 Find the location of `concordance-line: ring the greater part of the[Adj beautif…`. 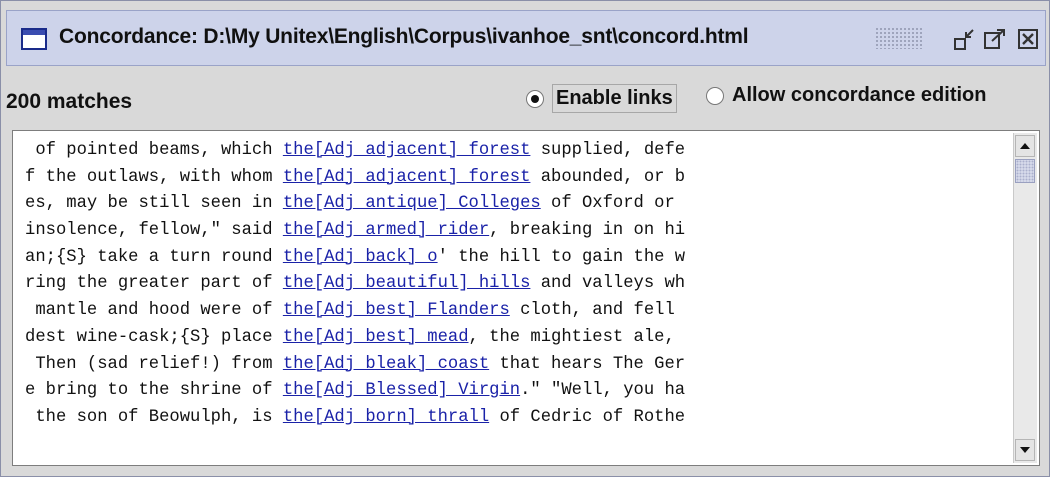

concordance-line: ring the greater part of the[Adj beautif… is located at coordinates (520, 284).